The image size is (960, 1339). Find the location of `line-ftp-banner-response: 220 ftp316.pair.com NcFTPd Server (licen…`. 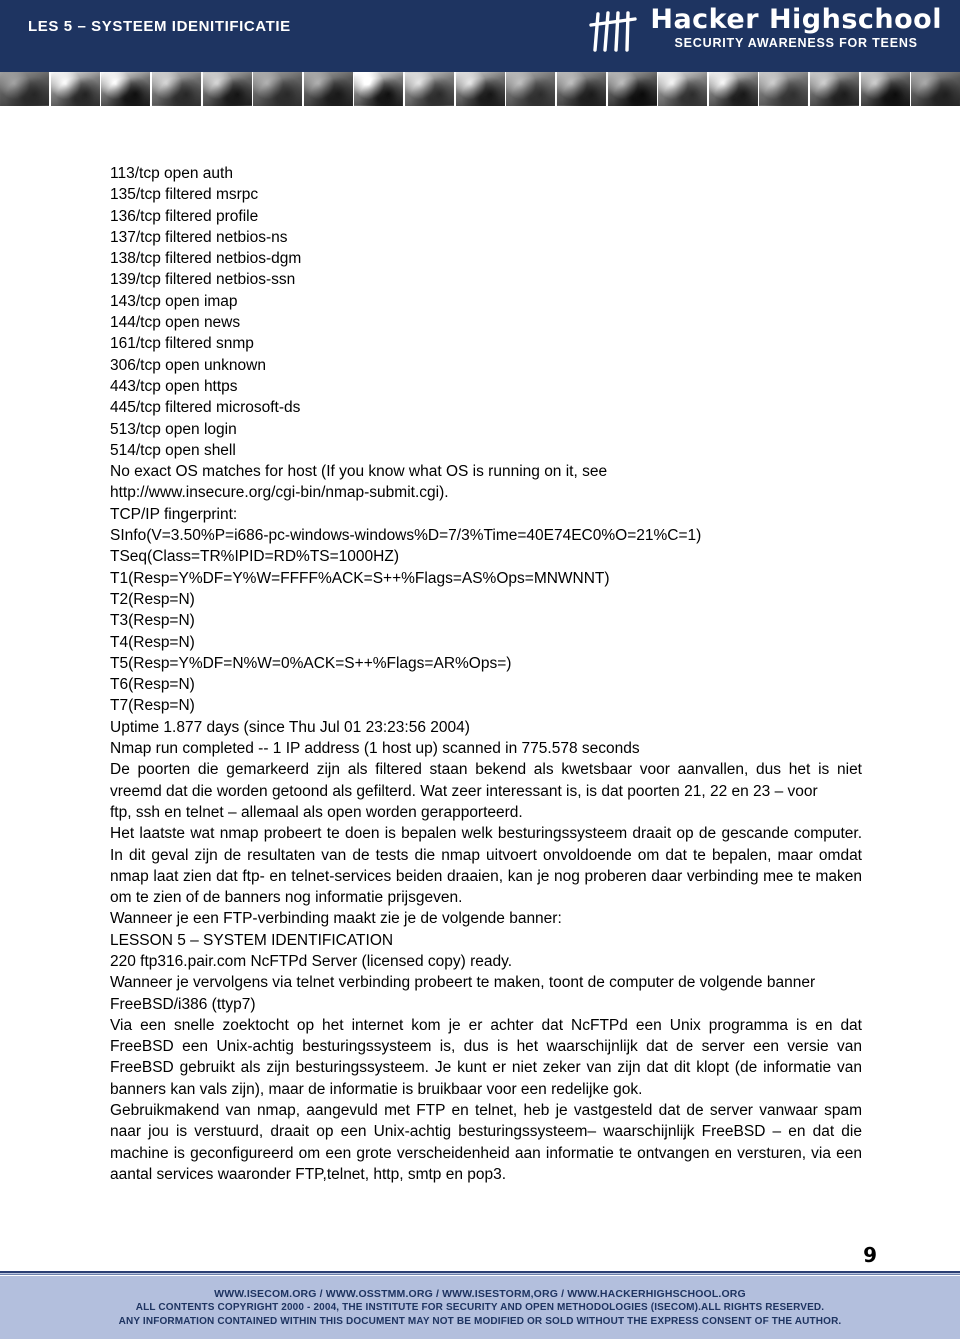

line-ftp-banner-response: 220 ftp316.pair.com NcFTPd Server (licen… is located at coordinates (311, 961).